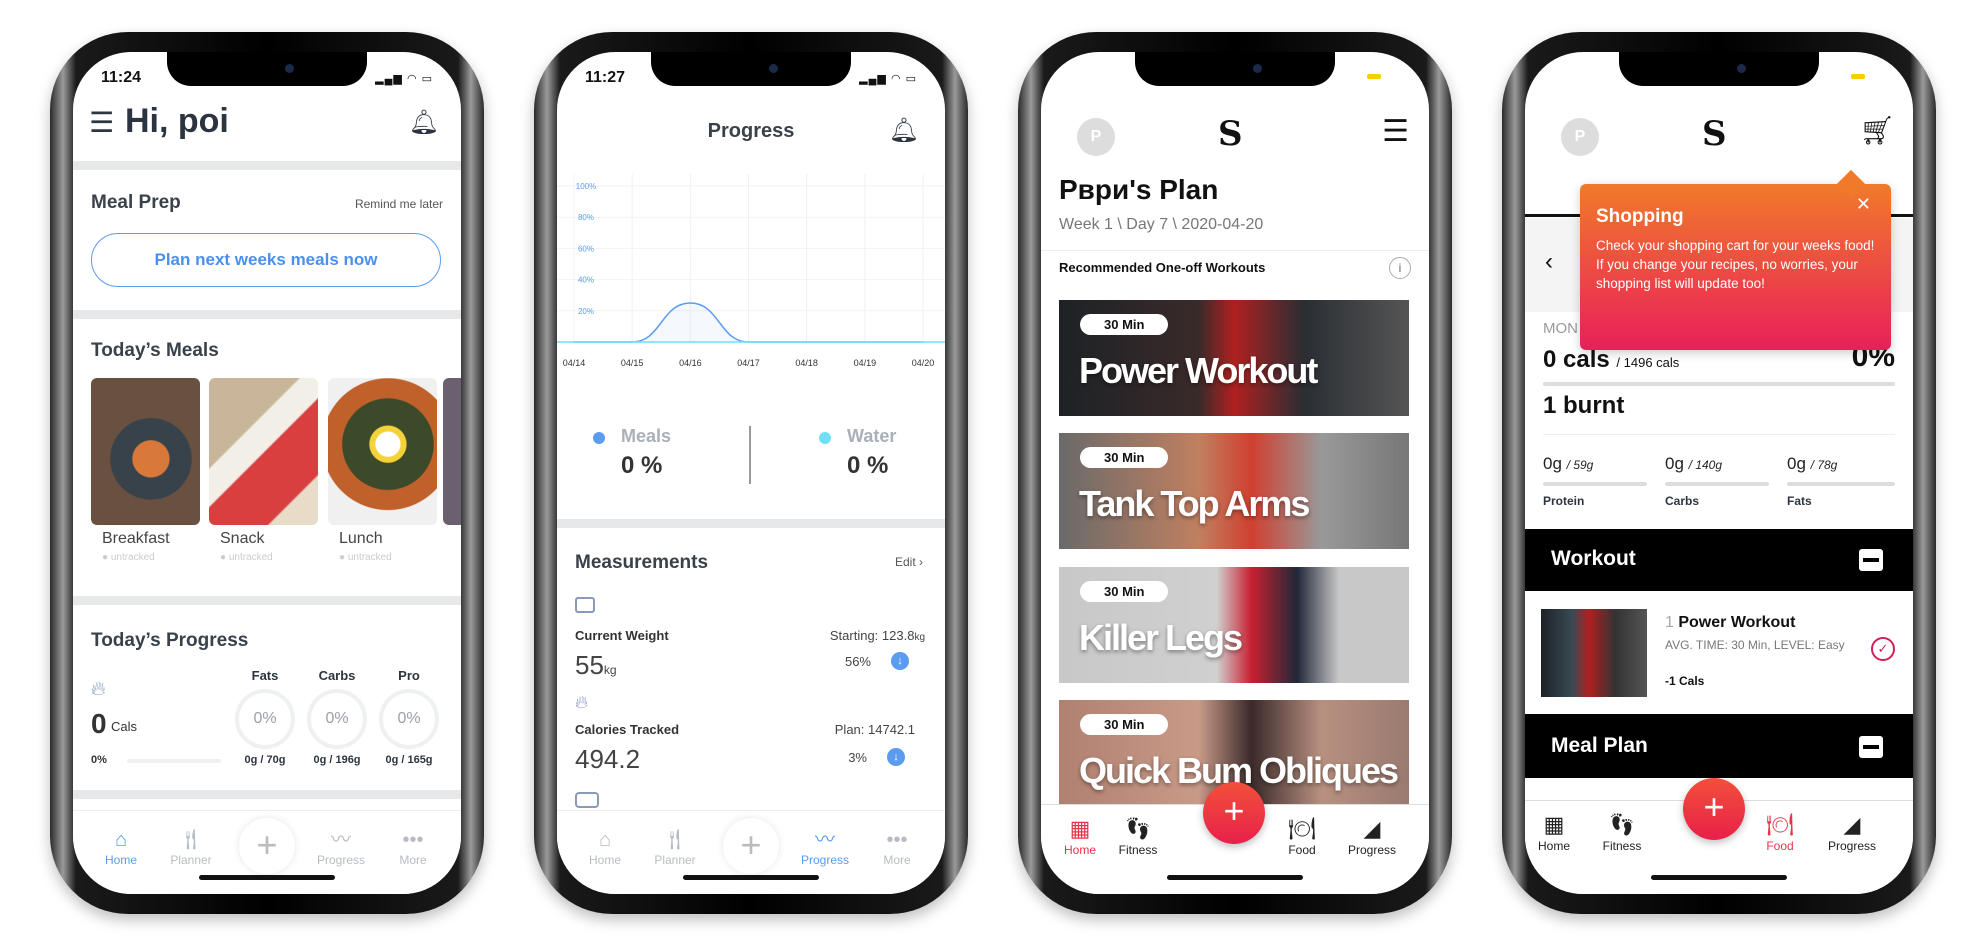 The image size is (1984, 944). I want to click on workout-details: AVG. TIME: 30 Min, LEVEL: Easy, so click(1755, 645).